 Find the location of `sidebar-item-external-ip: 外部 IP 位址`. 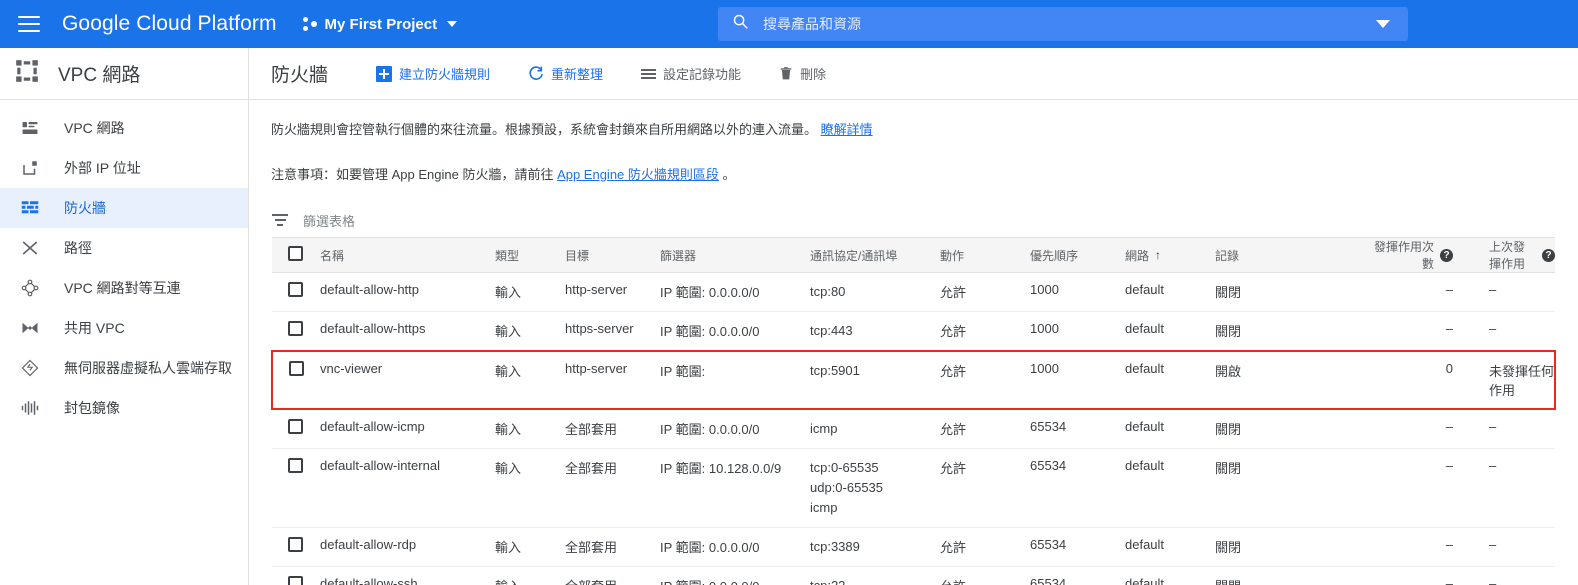

sidebar-item-external-ip: 外部 IP 位址 is located at coordinates (124, 168).